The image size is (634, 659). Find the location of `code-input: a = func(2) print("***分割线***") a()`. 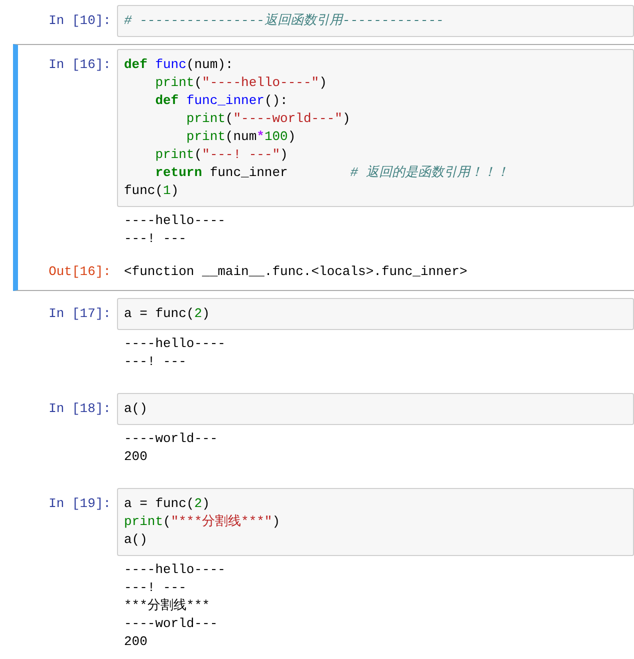

code-input: a = func(2) print("***分割线***") a() is located at coordinates (375, 522).